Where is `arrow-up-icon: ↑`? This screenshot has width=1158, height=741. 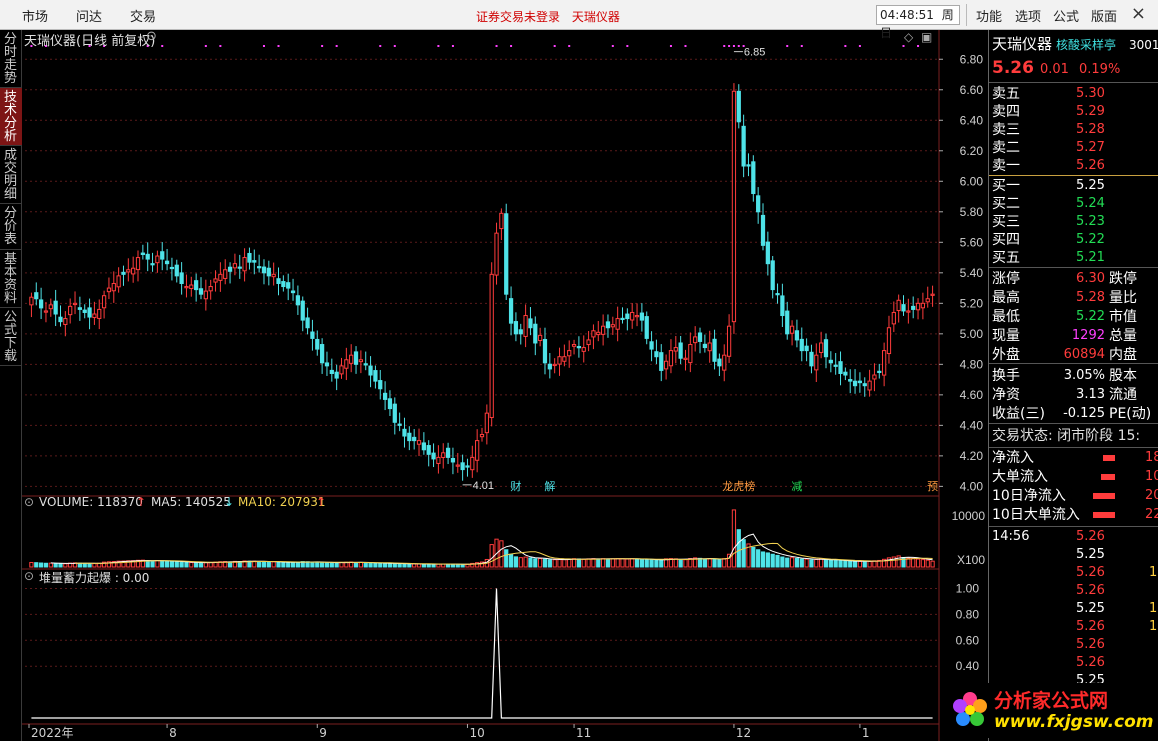
arrow-up-icon: ↑ is located at coordinates (321, 502).